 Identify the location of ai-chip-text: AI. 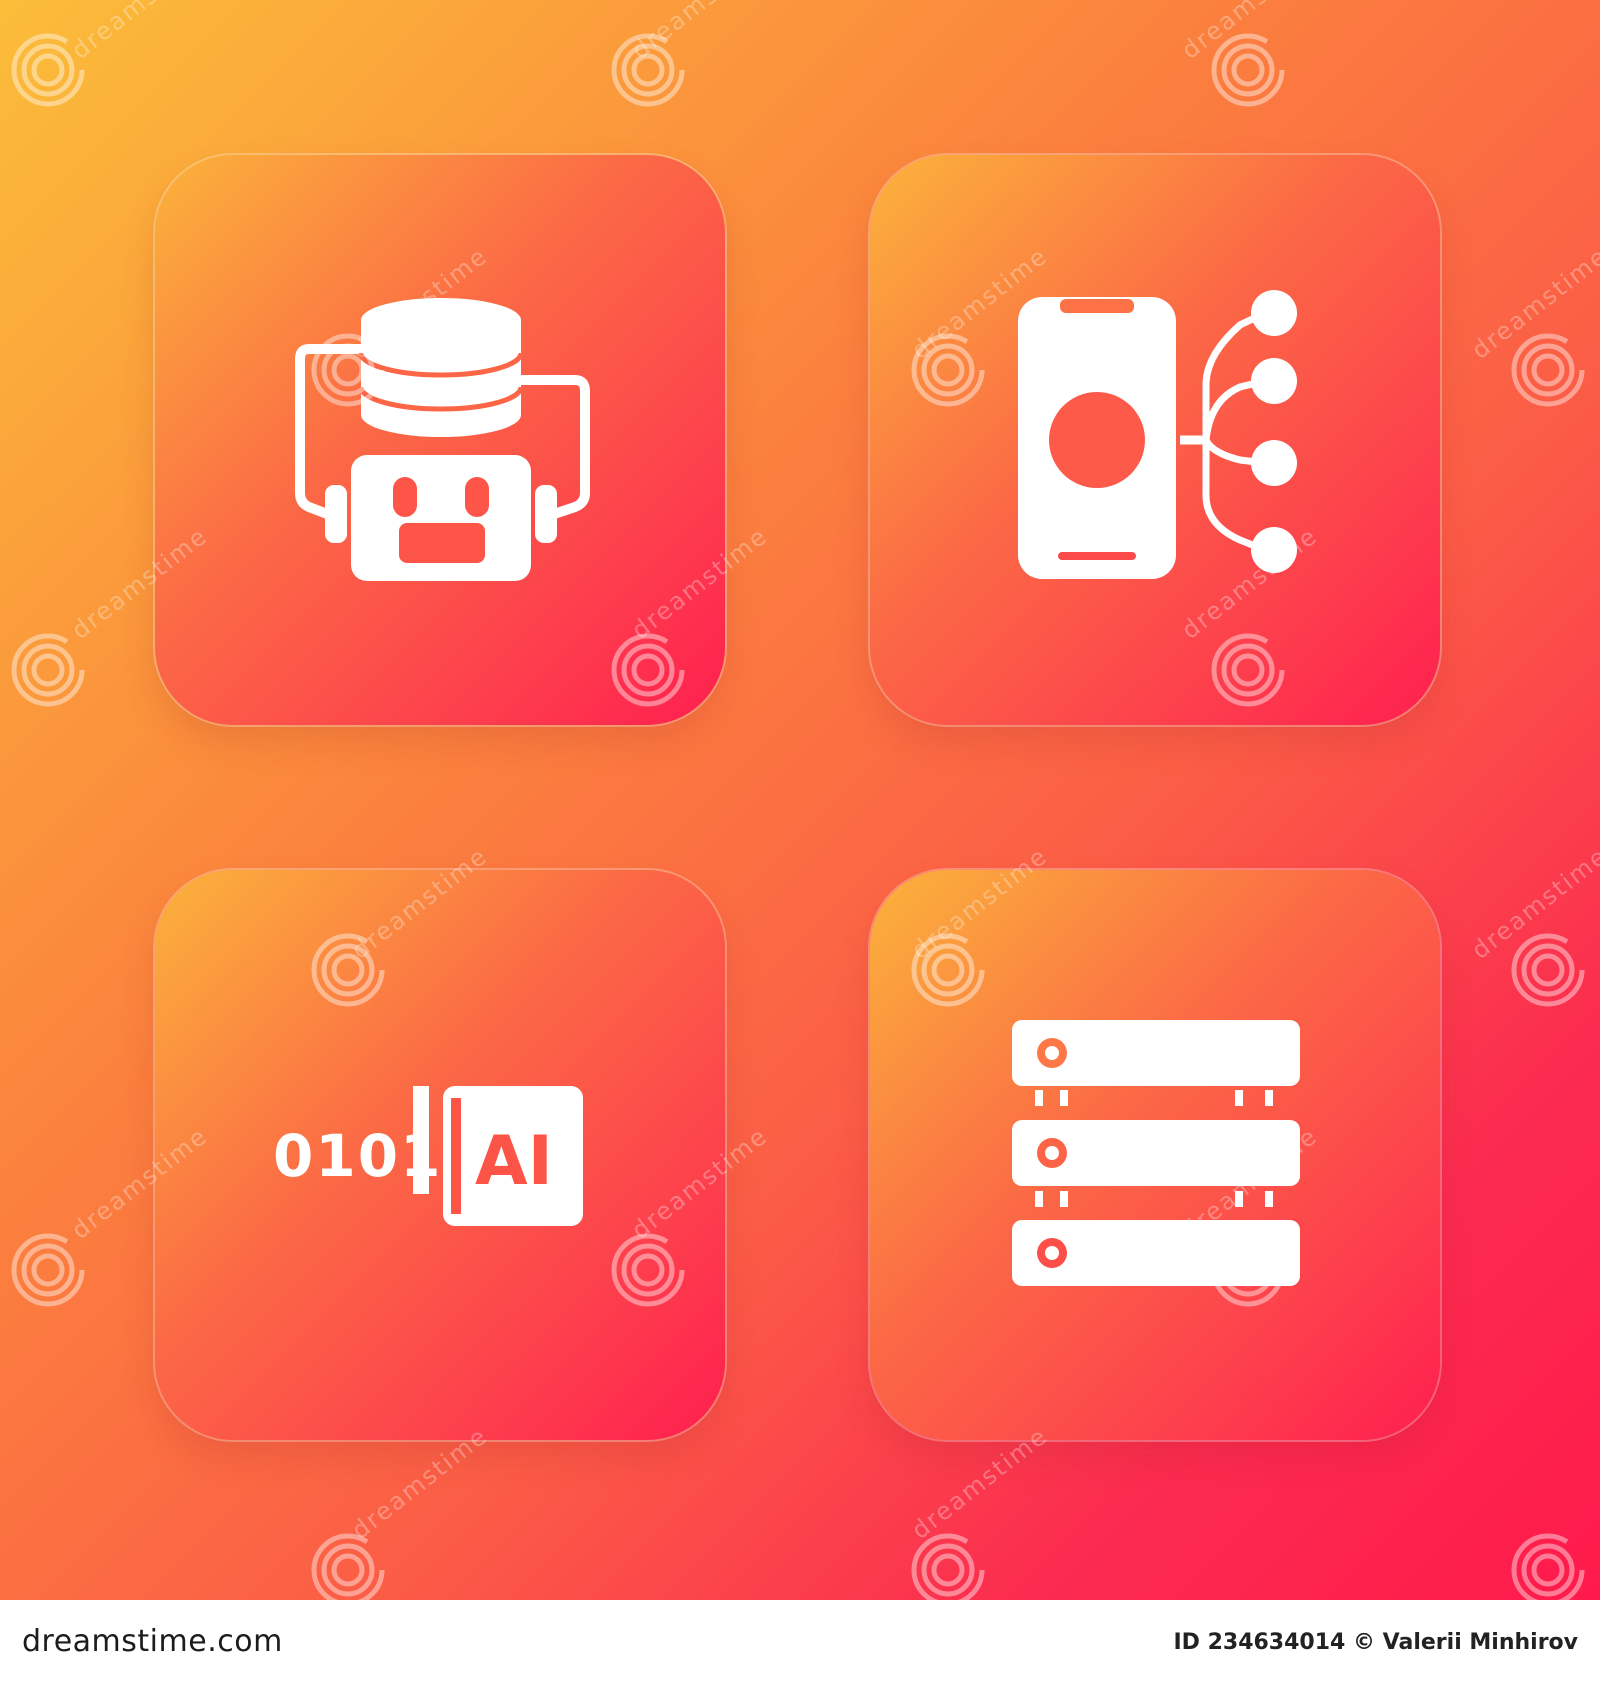
(514, 1161).